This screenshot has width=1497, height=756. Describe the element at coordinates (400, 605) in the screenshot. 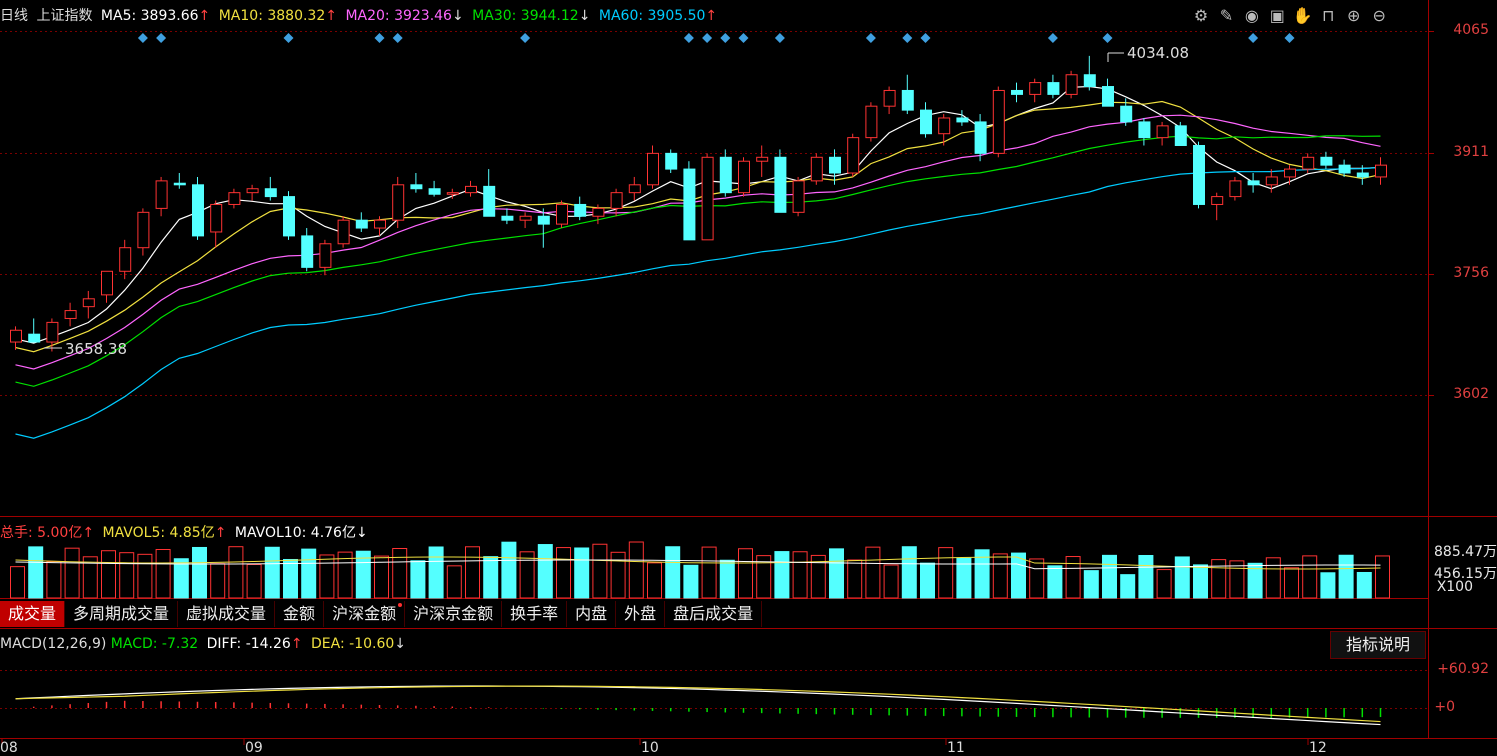

I see `tab-dot` at that location.